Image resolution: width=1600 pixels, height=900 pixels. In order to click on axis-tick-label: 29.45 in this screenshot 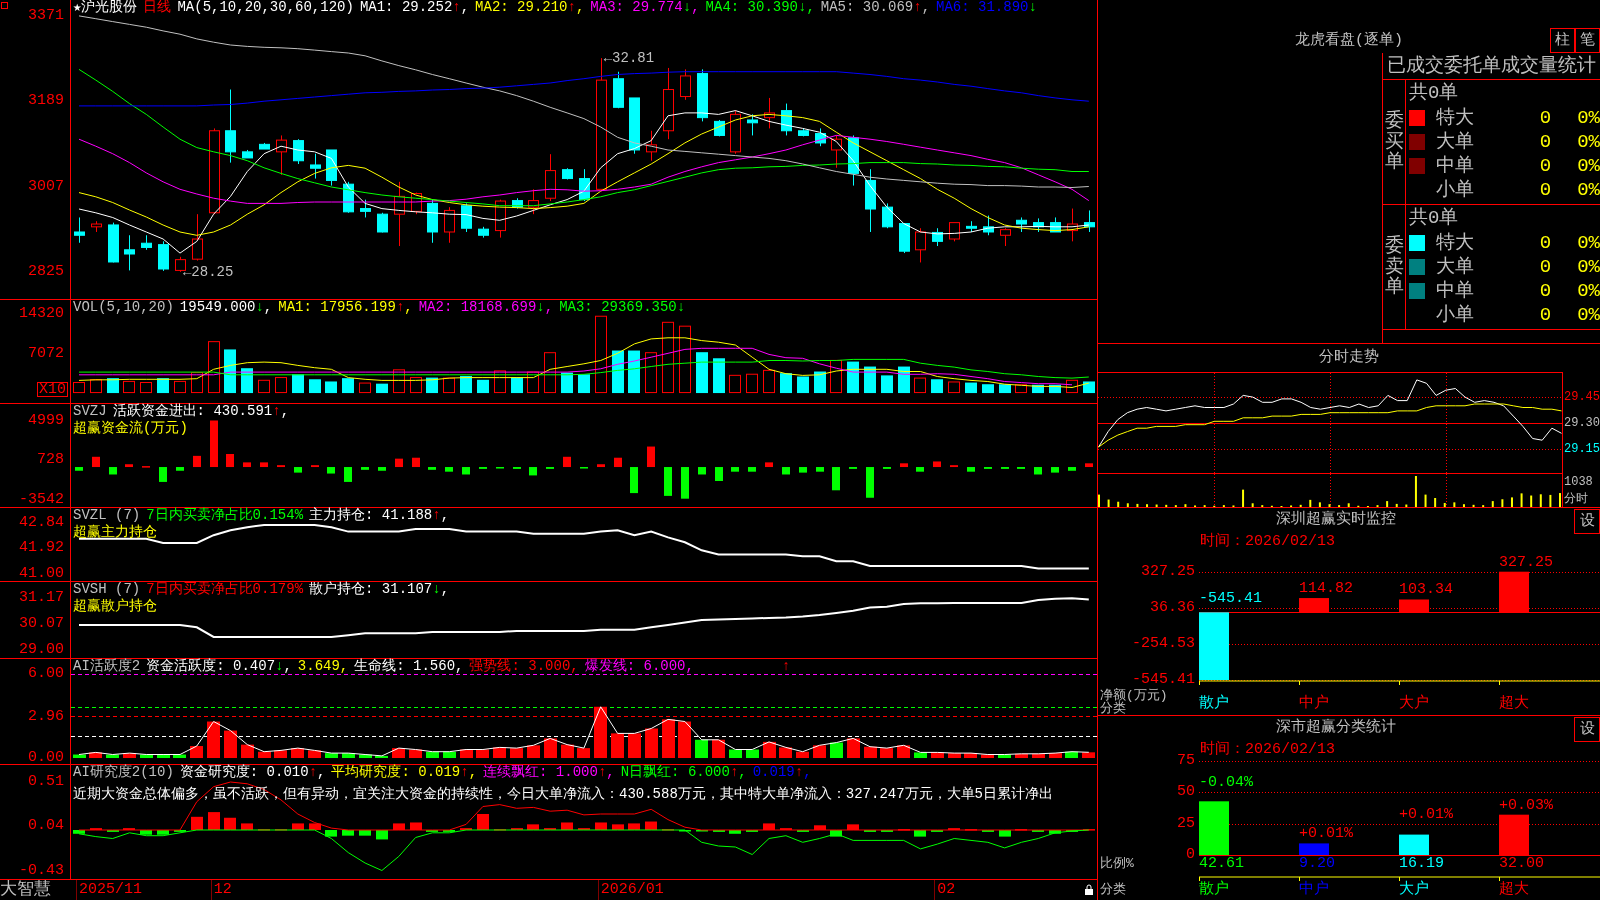, I will do `click(1582, 397)`.